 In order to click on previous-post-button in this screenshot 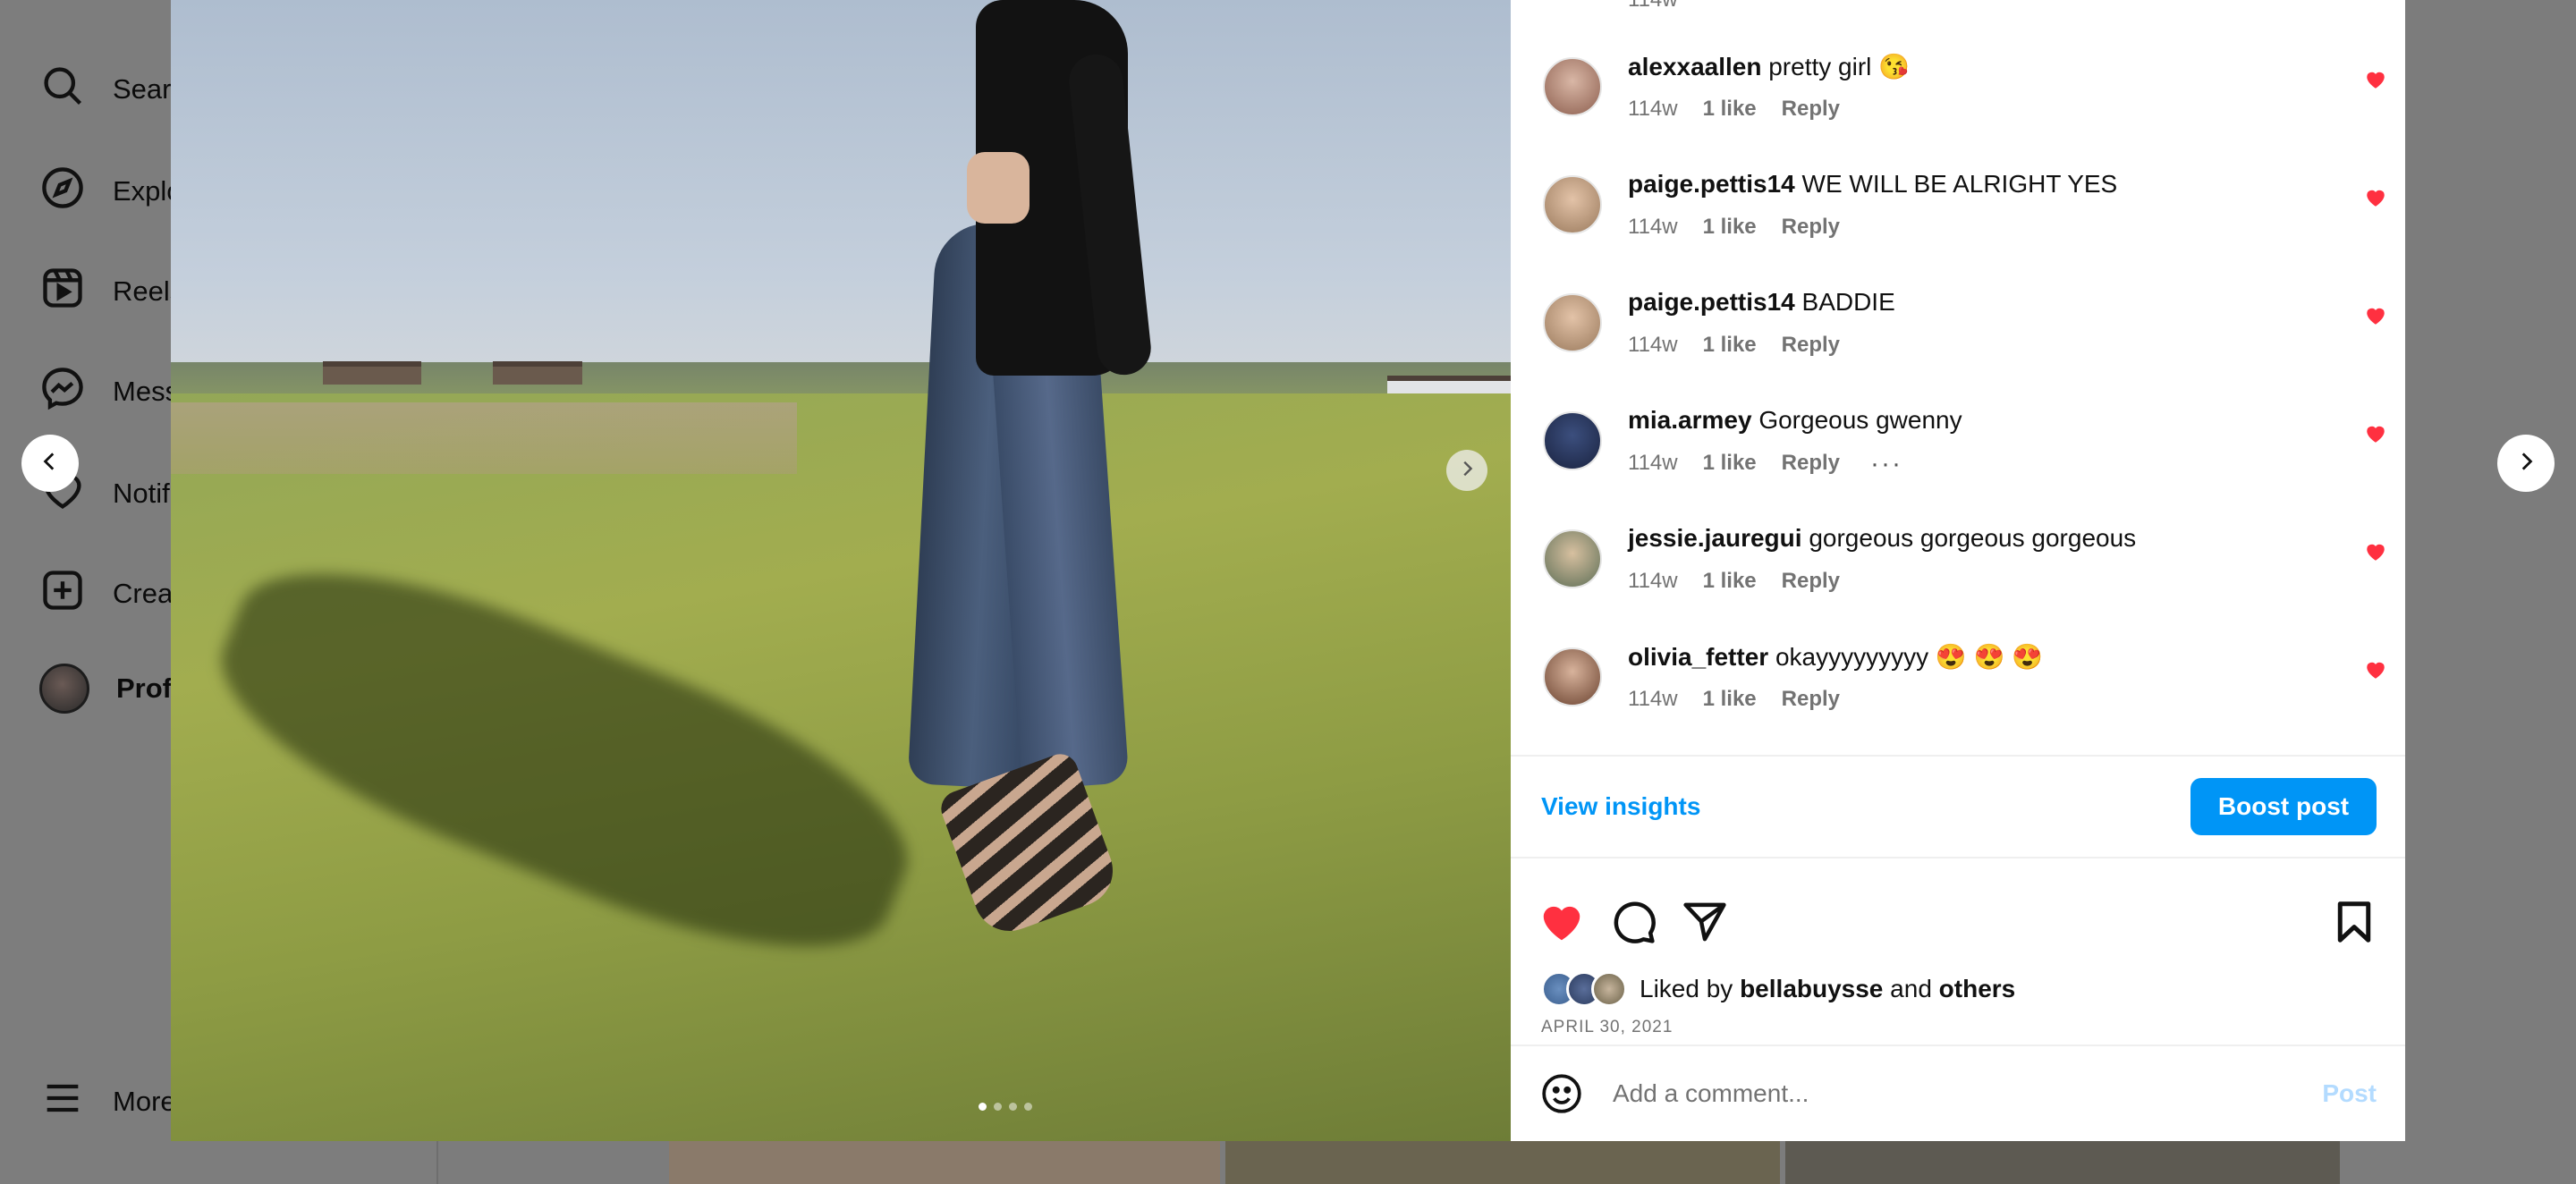, I will do `click(50, 463)`.